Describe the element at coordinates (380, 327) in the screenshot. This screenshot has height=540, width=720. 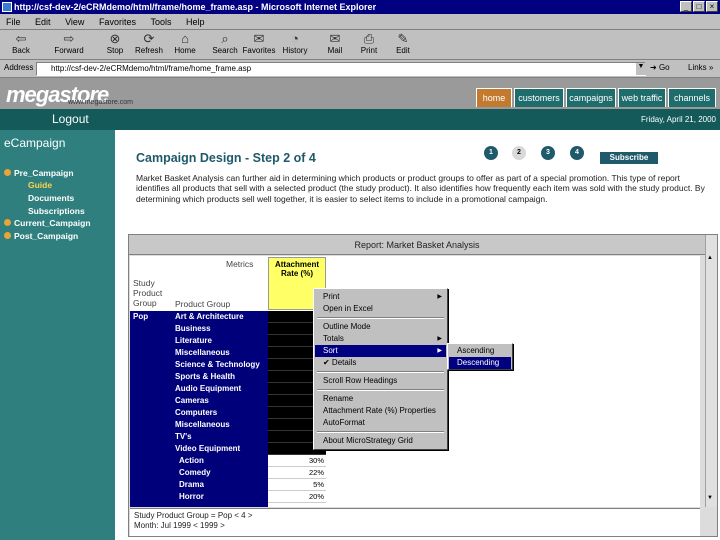
I see `context-menu-item: Outline Mode` at that location.